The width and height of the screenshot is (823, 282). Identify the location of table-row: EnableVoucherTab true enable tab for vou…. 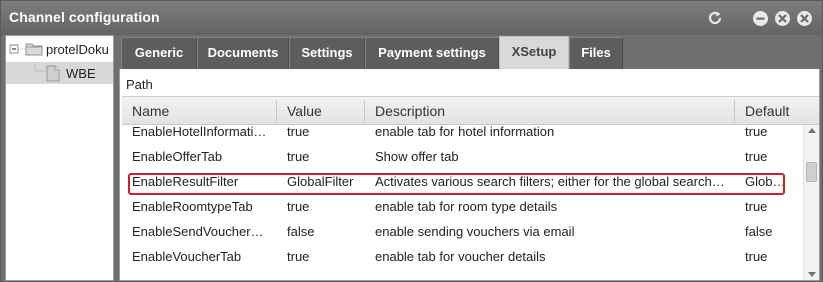
(462, 256).